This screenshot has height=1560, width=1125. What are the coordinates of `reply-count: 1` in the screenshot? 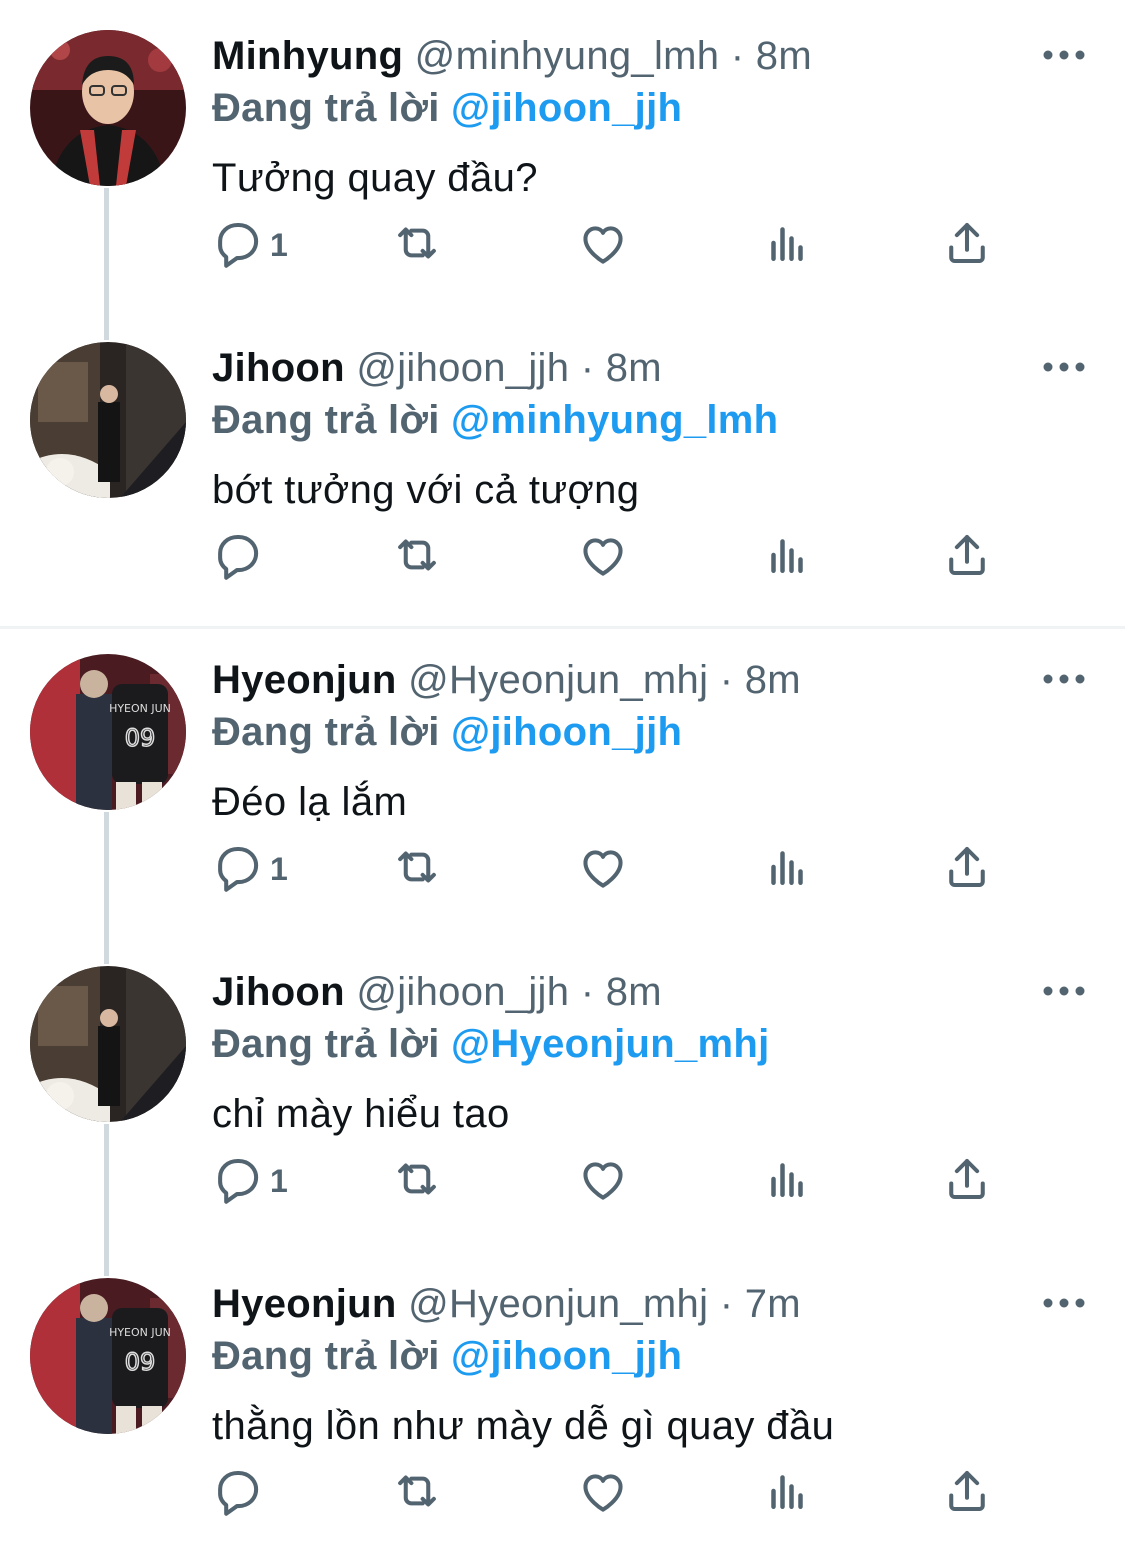 It's located at (279, 868).